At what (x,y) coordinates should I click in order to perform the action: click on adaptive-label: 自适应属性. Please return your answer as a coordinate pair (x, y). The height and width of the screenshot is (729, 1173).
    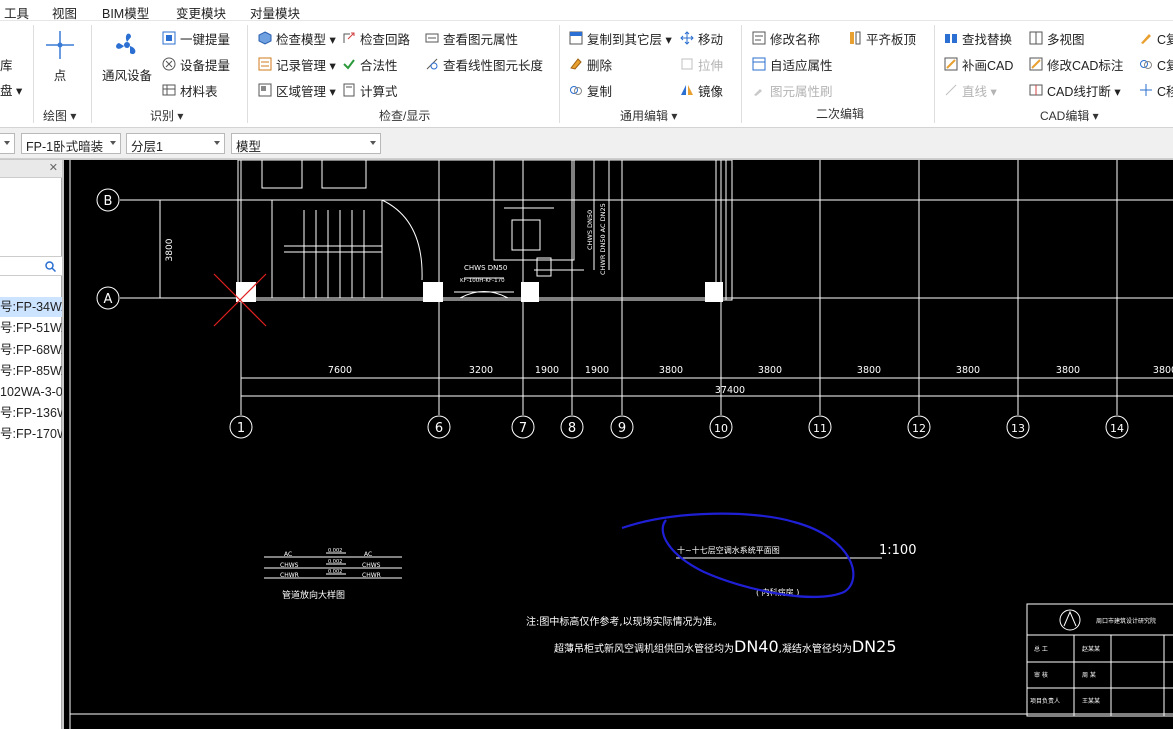
    Looking at the image, I should click on (801, 65).